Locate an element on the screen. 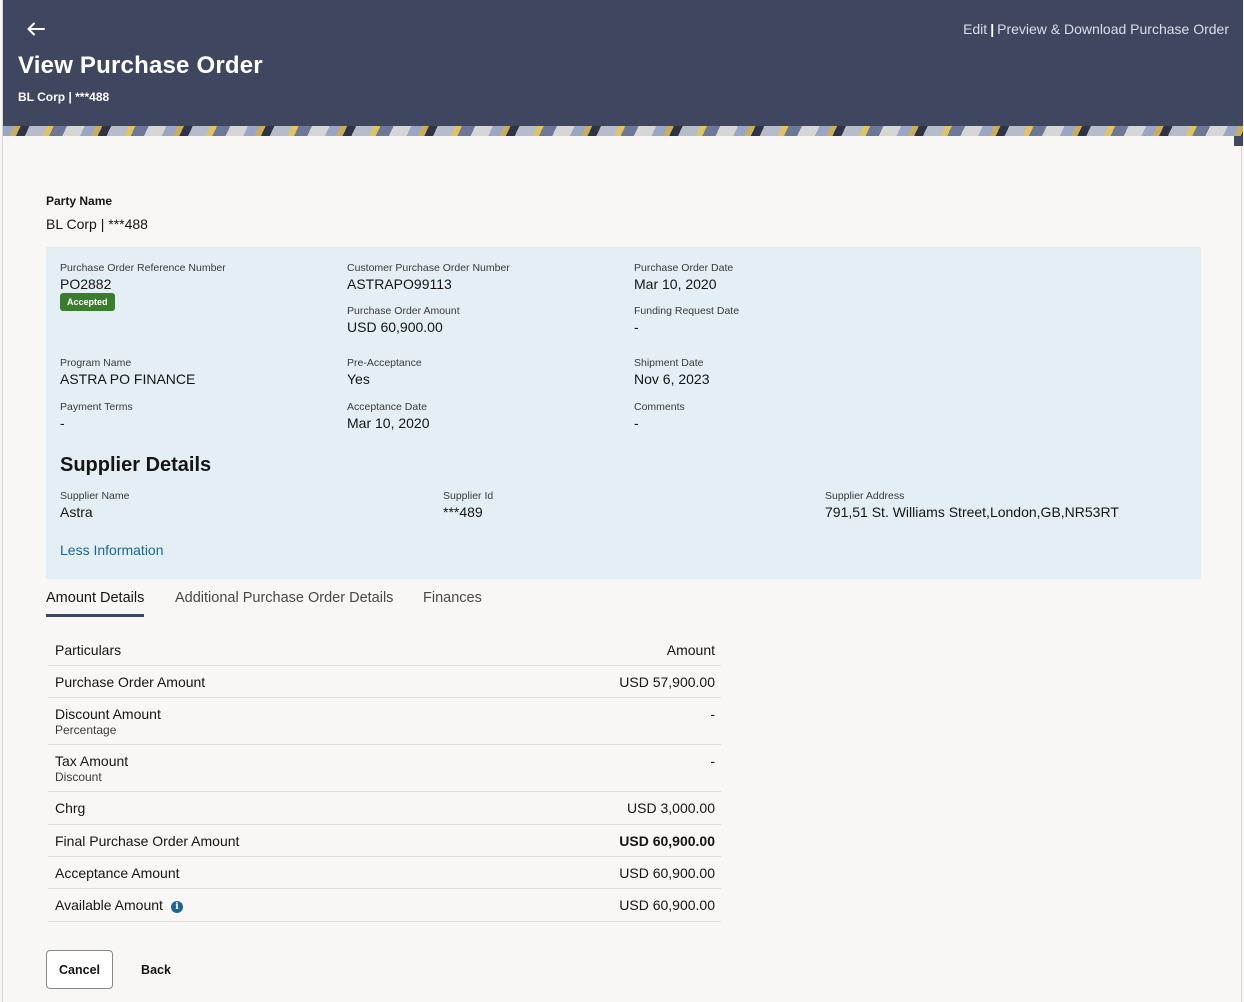 This screenshot has width=1244, height=1002. supplier-details-heading: Supplier Details is located at coordinates (136, 465).